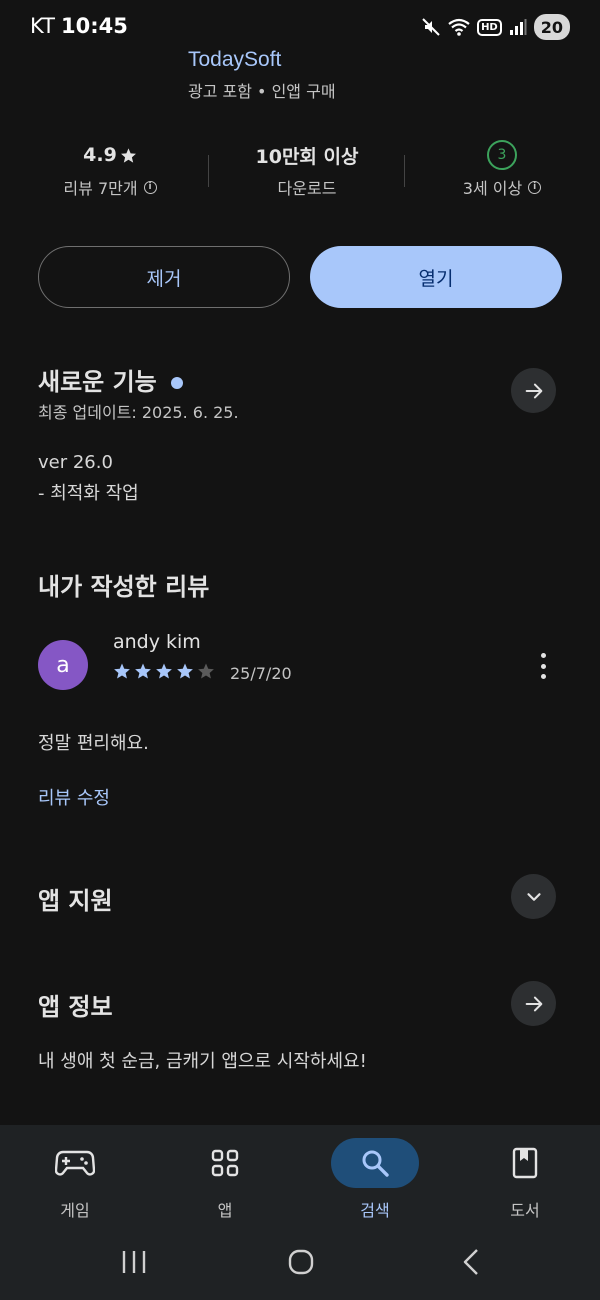  What do you see at coordinates (94, 26) in the screenshot?
I see `clock: 10:45` at bounding box center [94, 26].